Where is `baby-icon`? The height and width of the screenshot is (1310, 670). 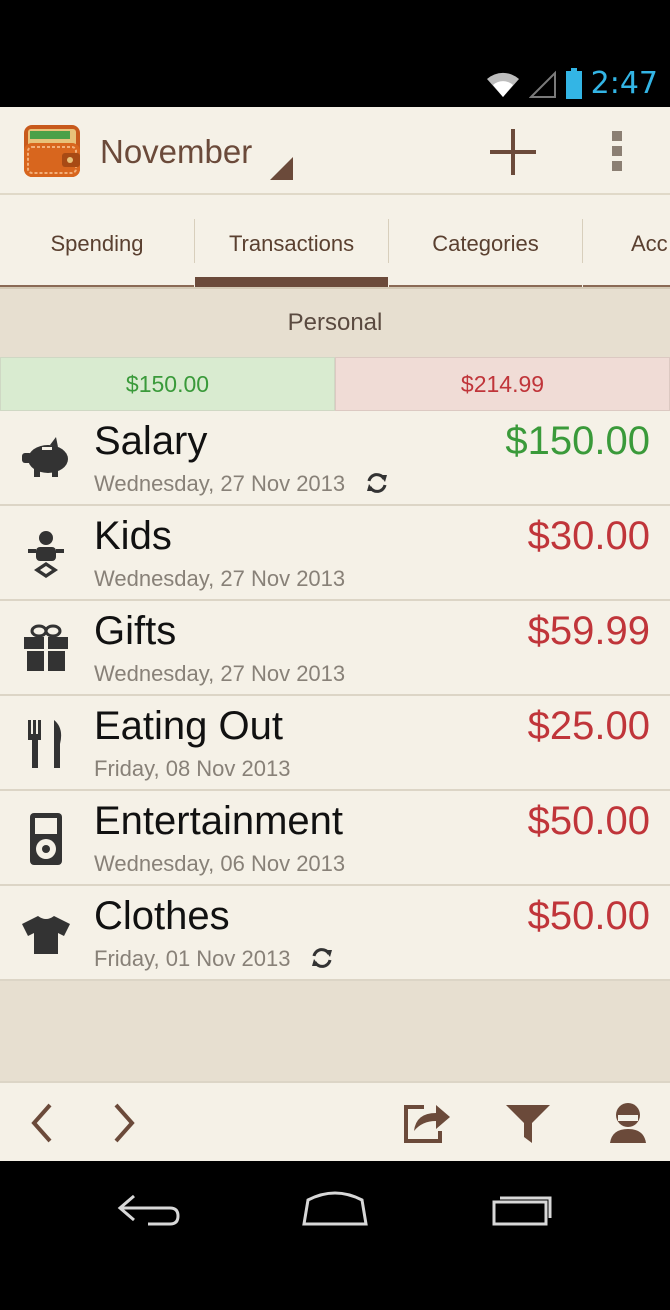
baby-icon is located at coordinates (46, 554).